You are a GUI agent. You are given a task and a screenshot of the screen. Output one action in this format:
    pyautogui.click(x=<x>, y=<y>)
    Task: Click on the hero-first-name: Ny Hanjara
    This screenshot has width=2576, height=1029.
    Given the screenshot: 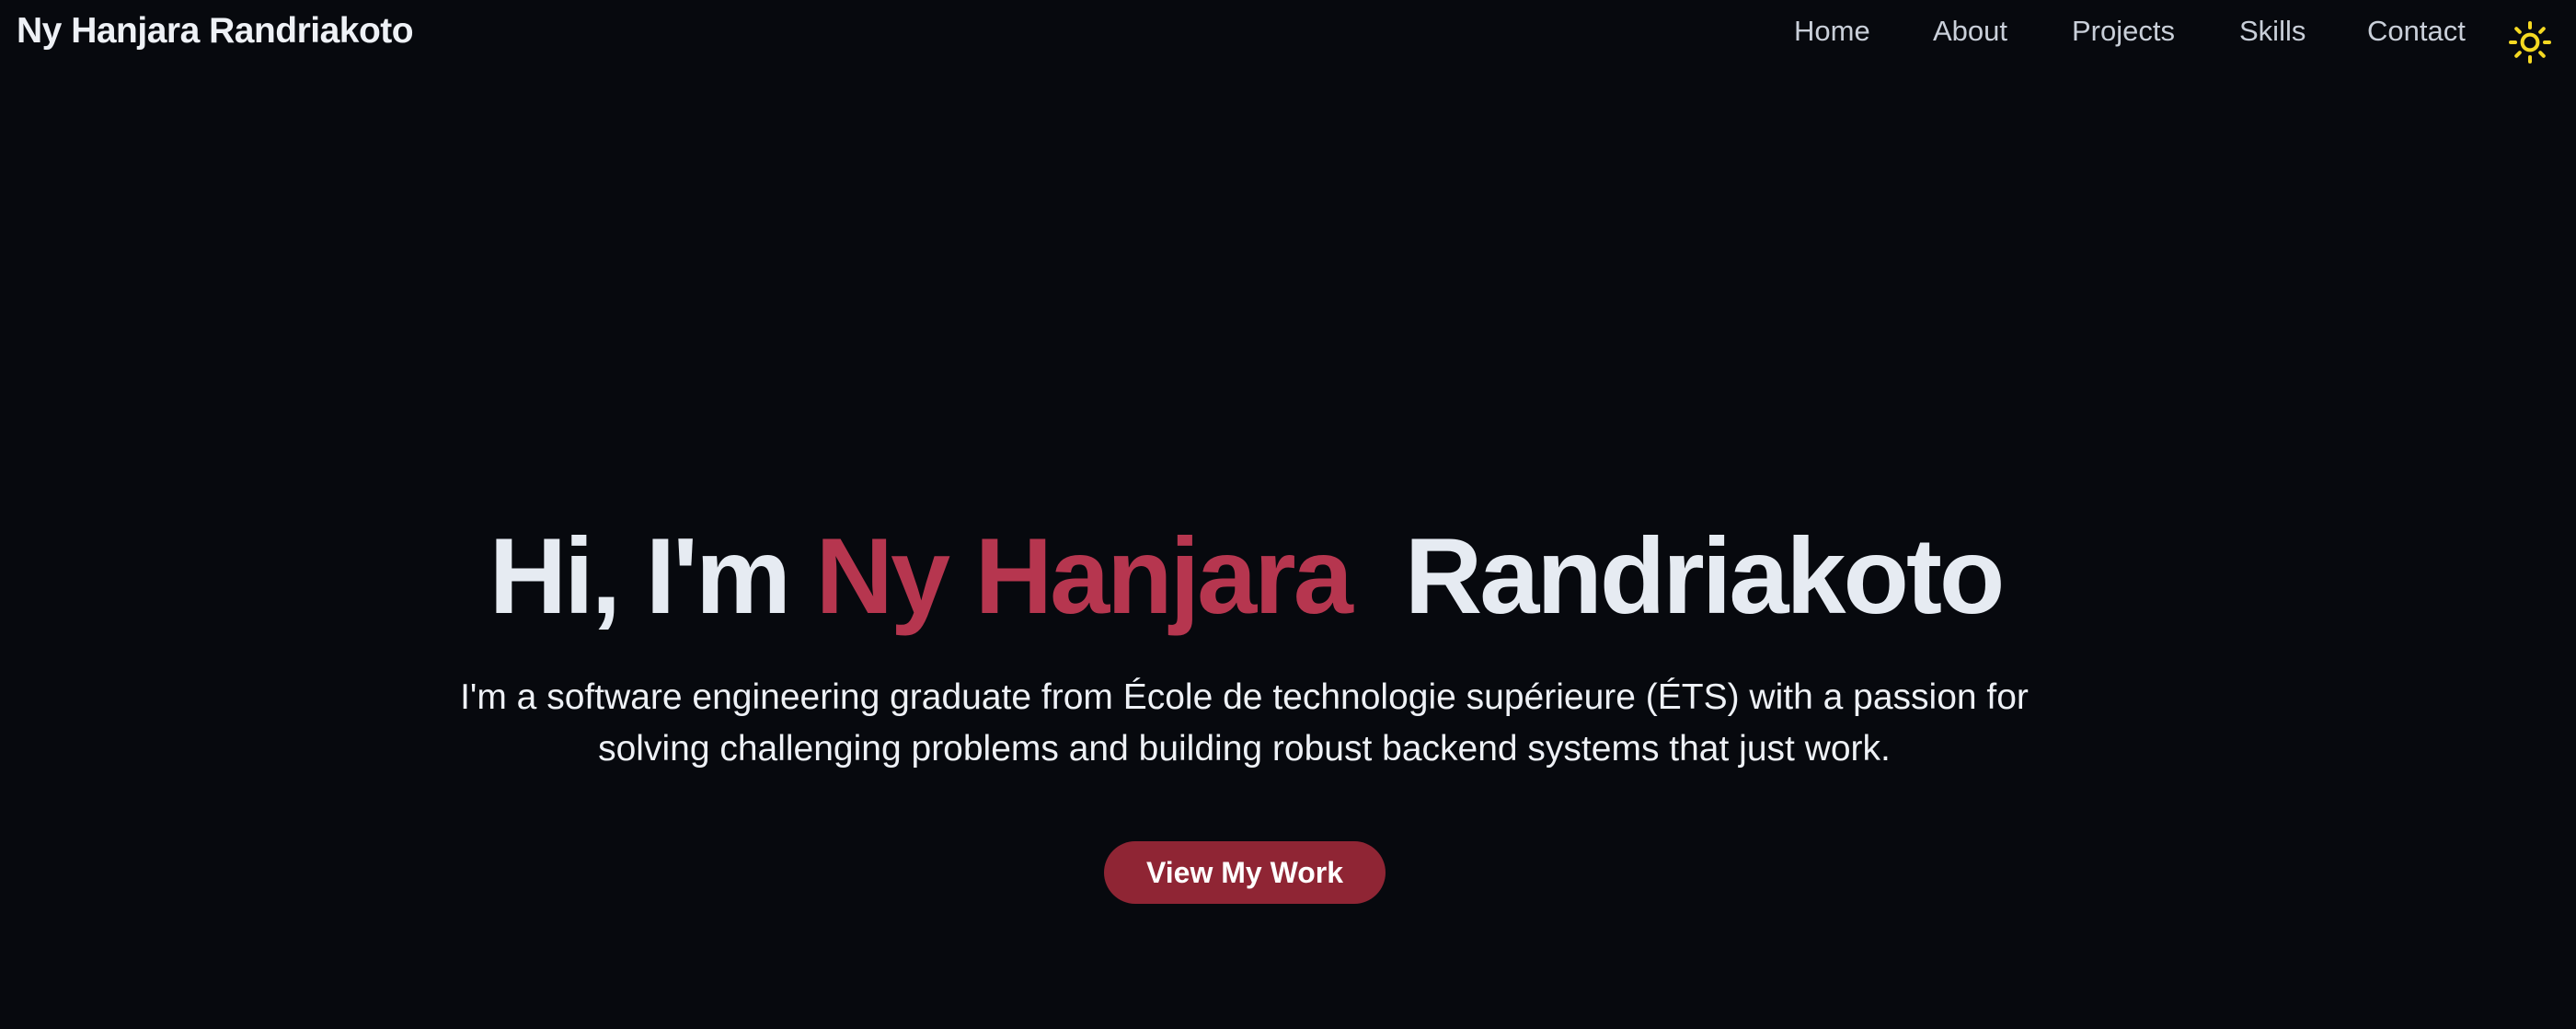 What is the action you would take?
    pyautogui.click(x=1084, y=575)
    